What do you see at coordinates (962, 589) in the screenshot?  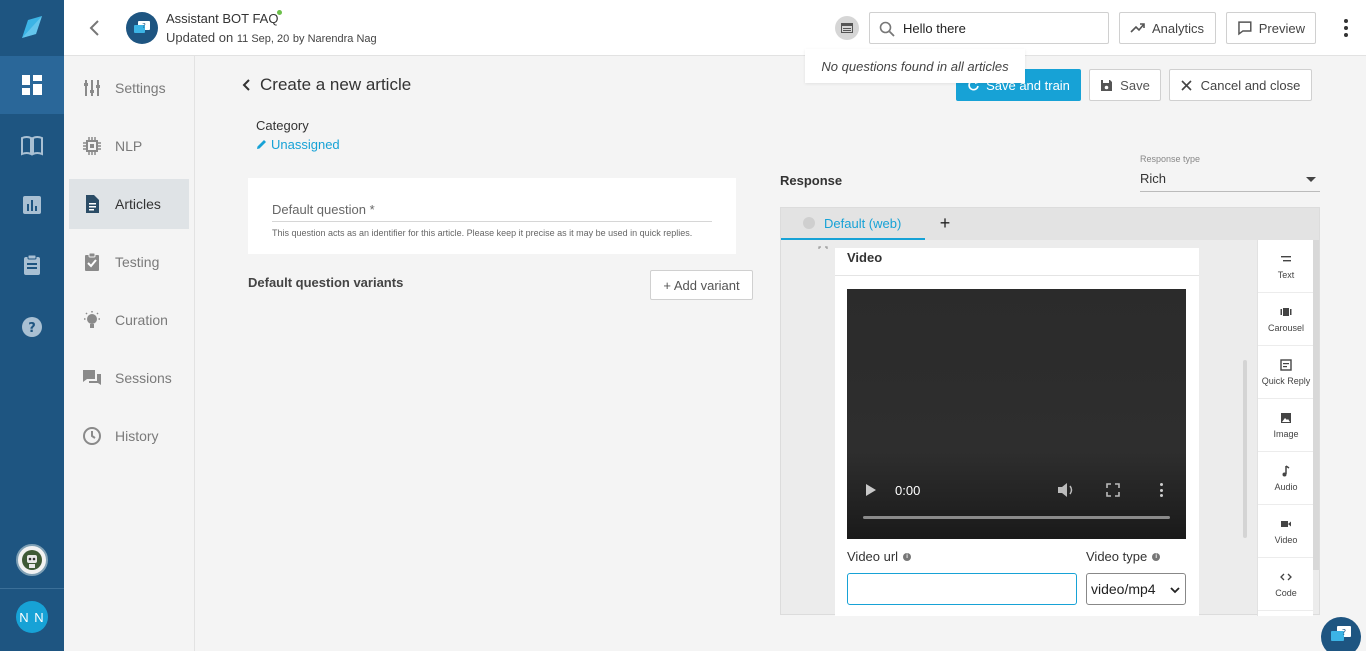 I see `video-url-input` at bounding box center [962, 589].